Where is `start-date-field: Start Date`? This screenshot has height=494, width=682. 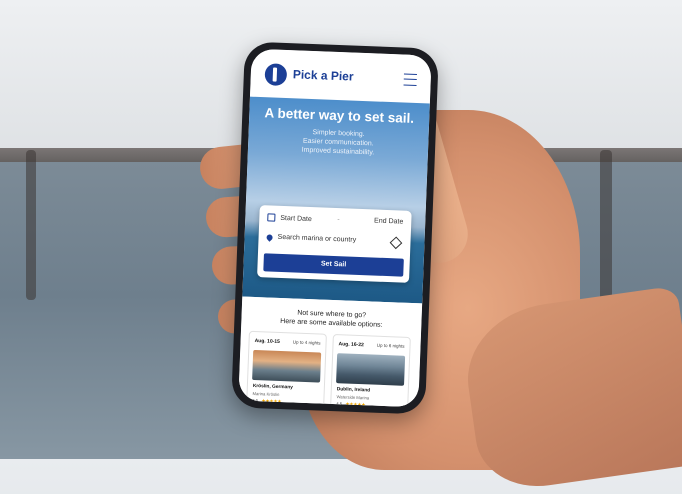
start-date-field: Start Date is located at coordinates (289, 218).